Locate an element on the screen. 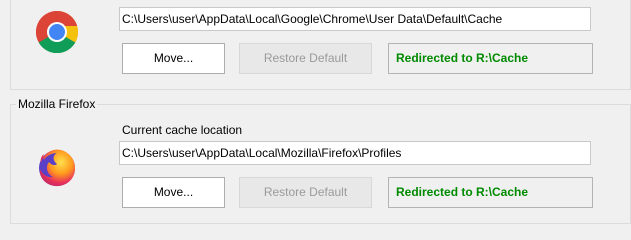  chrome-restore-default-button: Restore Default is located at coordinates (305, 58).